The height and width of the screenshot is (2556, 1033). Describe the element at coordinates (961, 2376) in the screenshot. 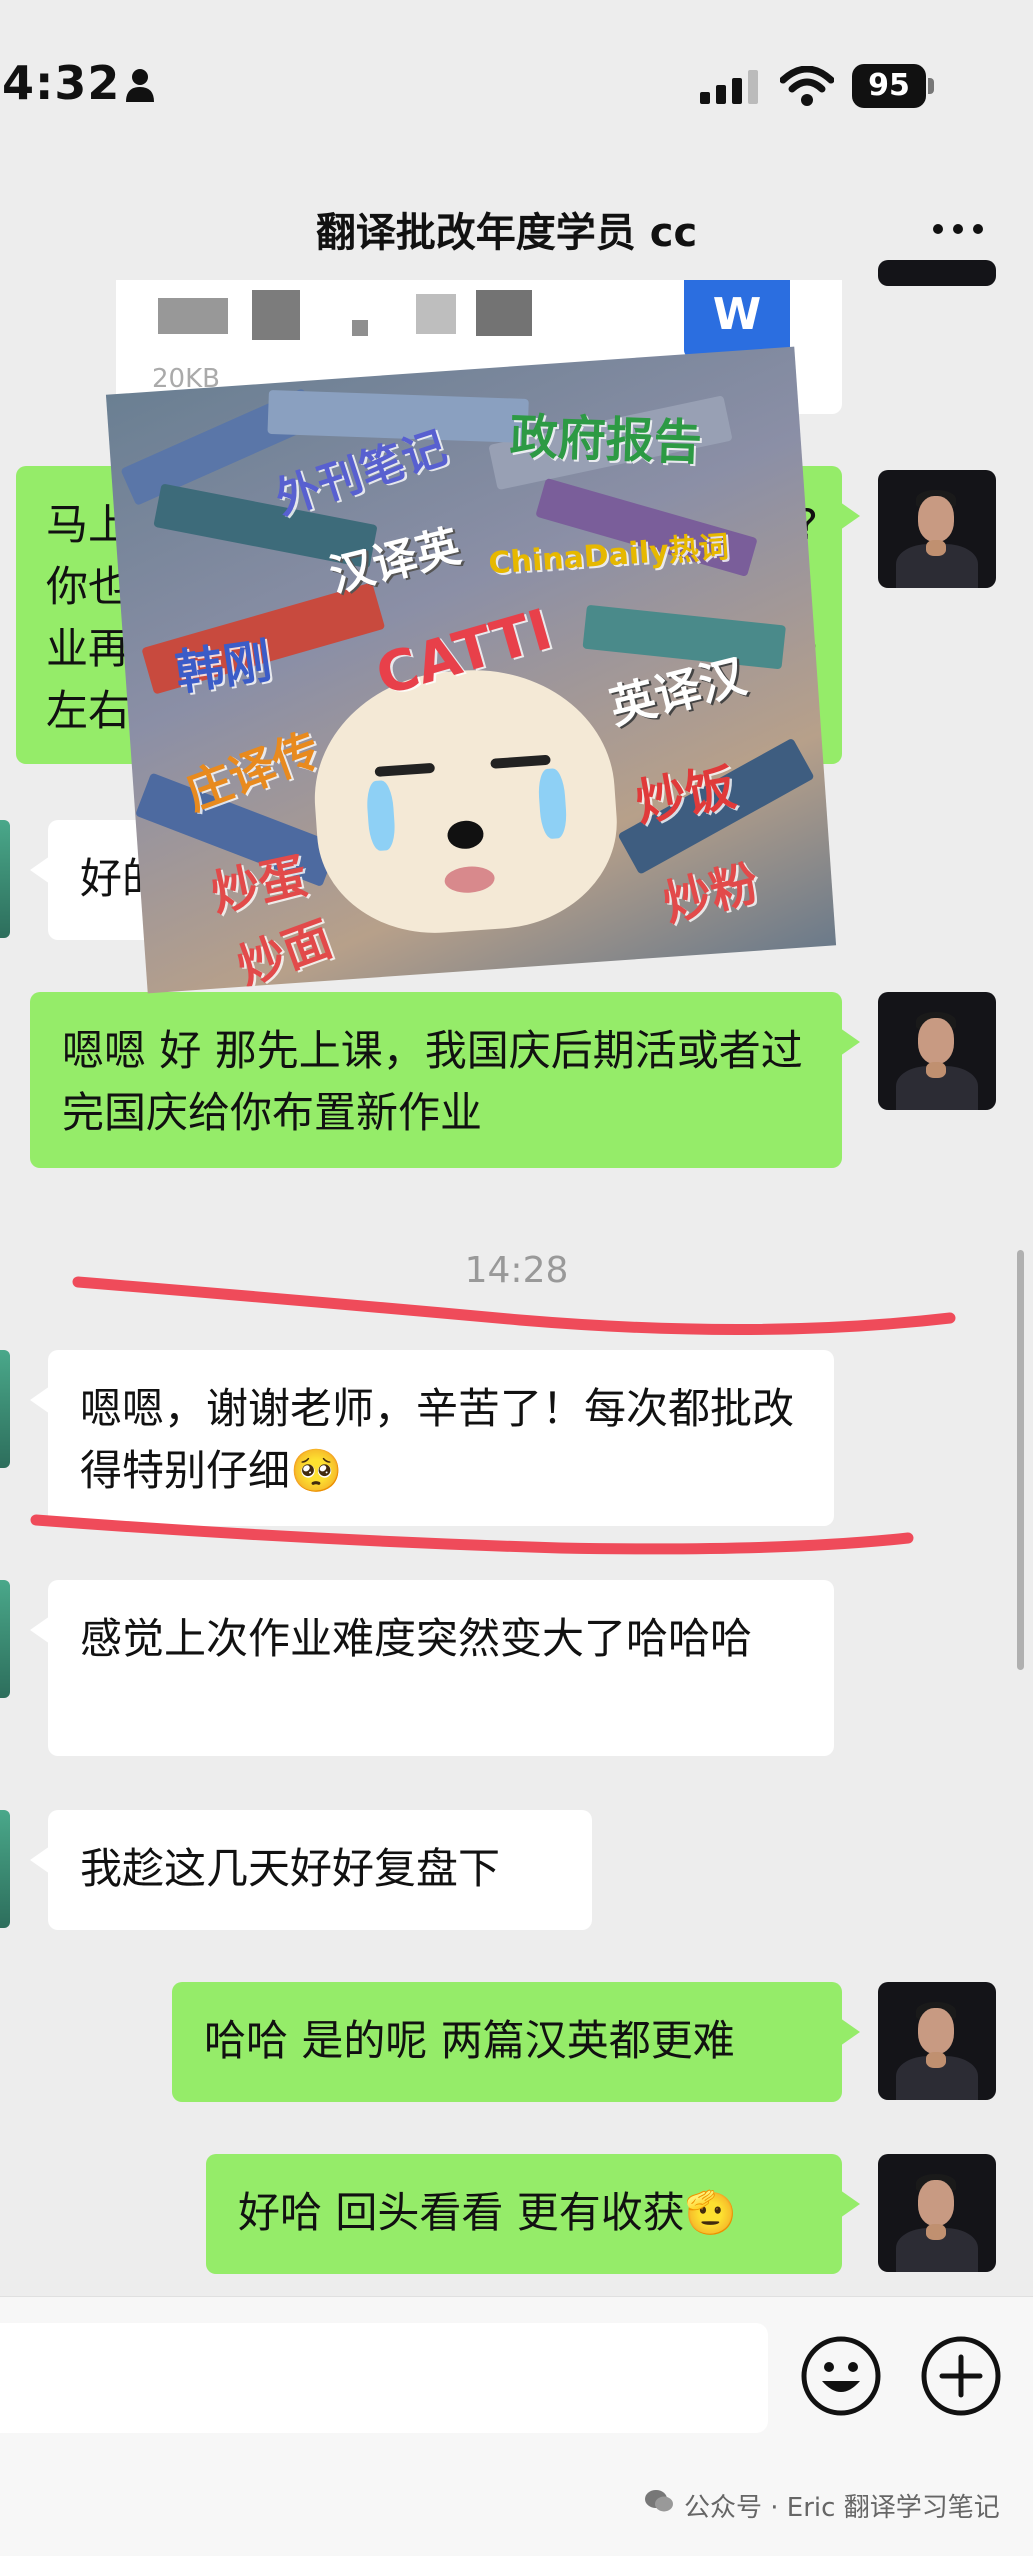

I see `plus-icon` at that location.